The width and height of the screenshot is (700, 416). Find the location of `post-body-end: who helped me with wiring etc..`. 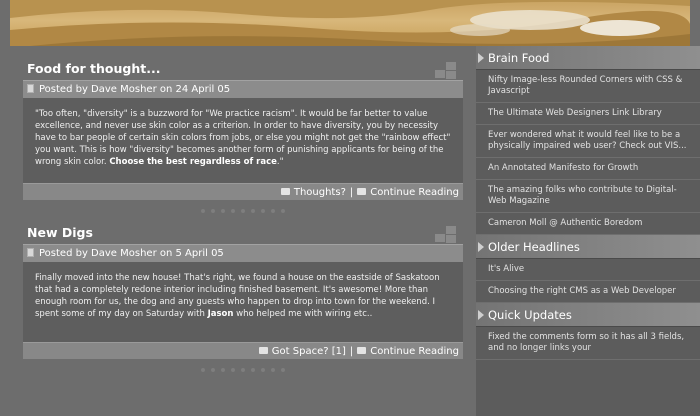

post-body-end: who helped me with wiring etc.. is located at coordinates (303, 314).